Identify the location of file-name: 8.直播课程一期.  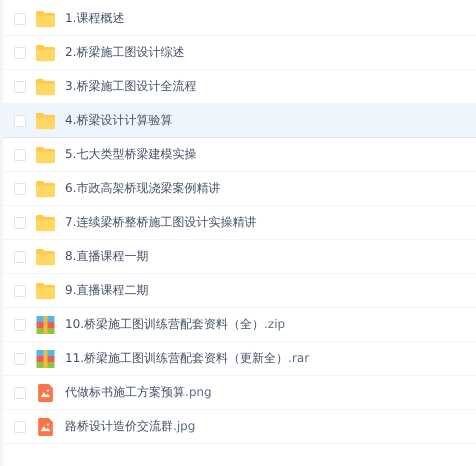
(106, 256).